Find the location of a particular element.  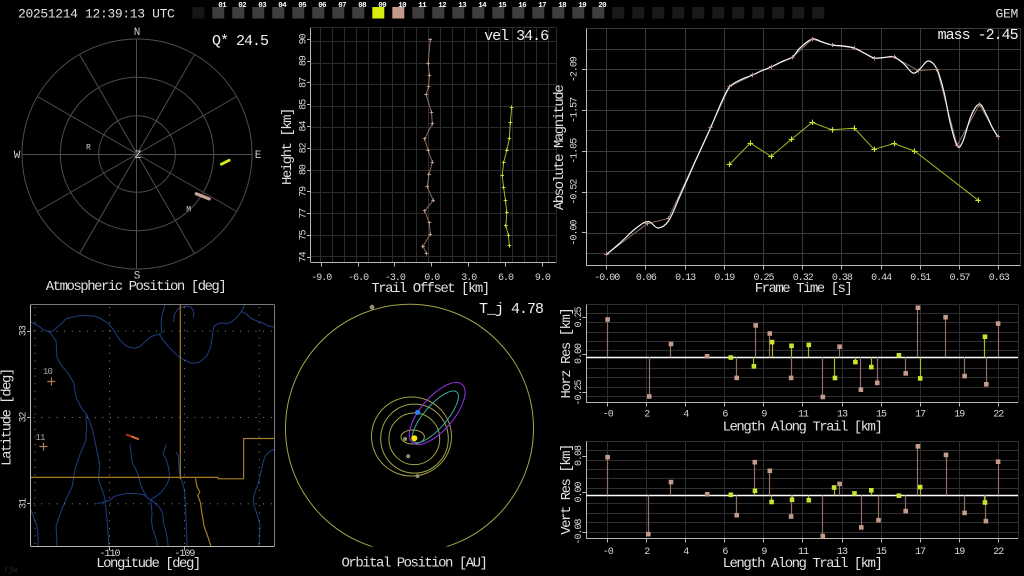

svg-text: 18 is located at coordinates (562, 6).